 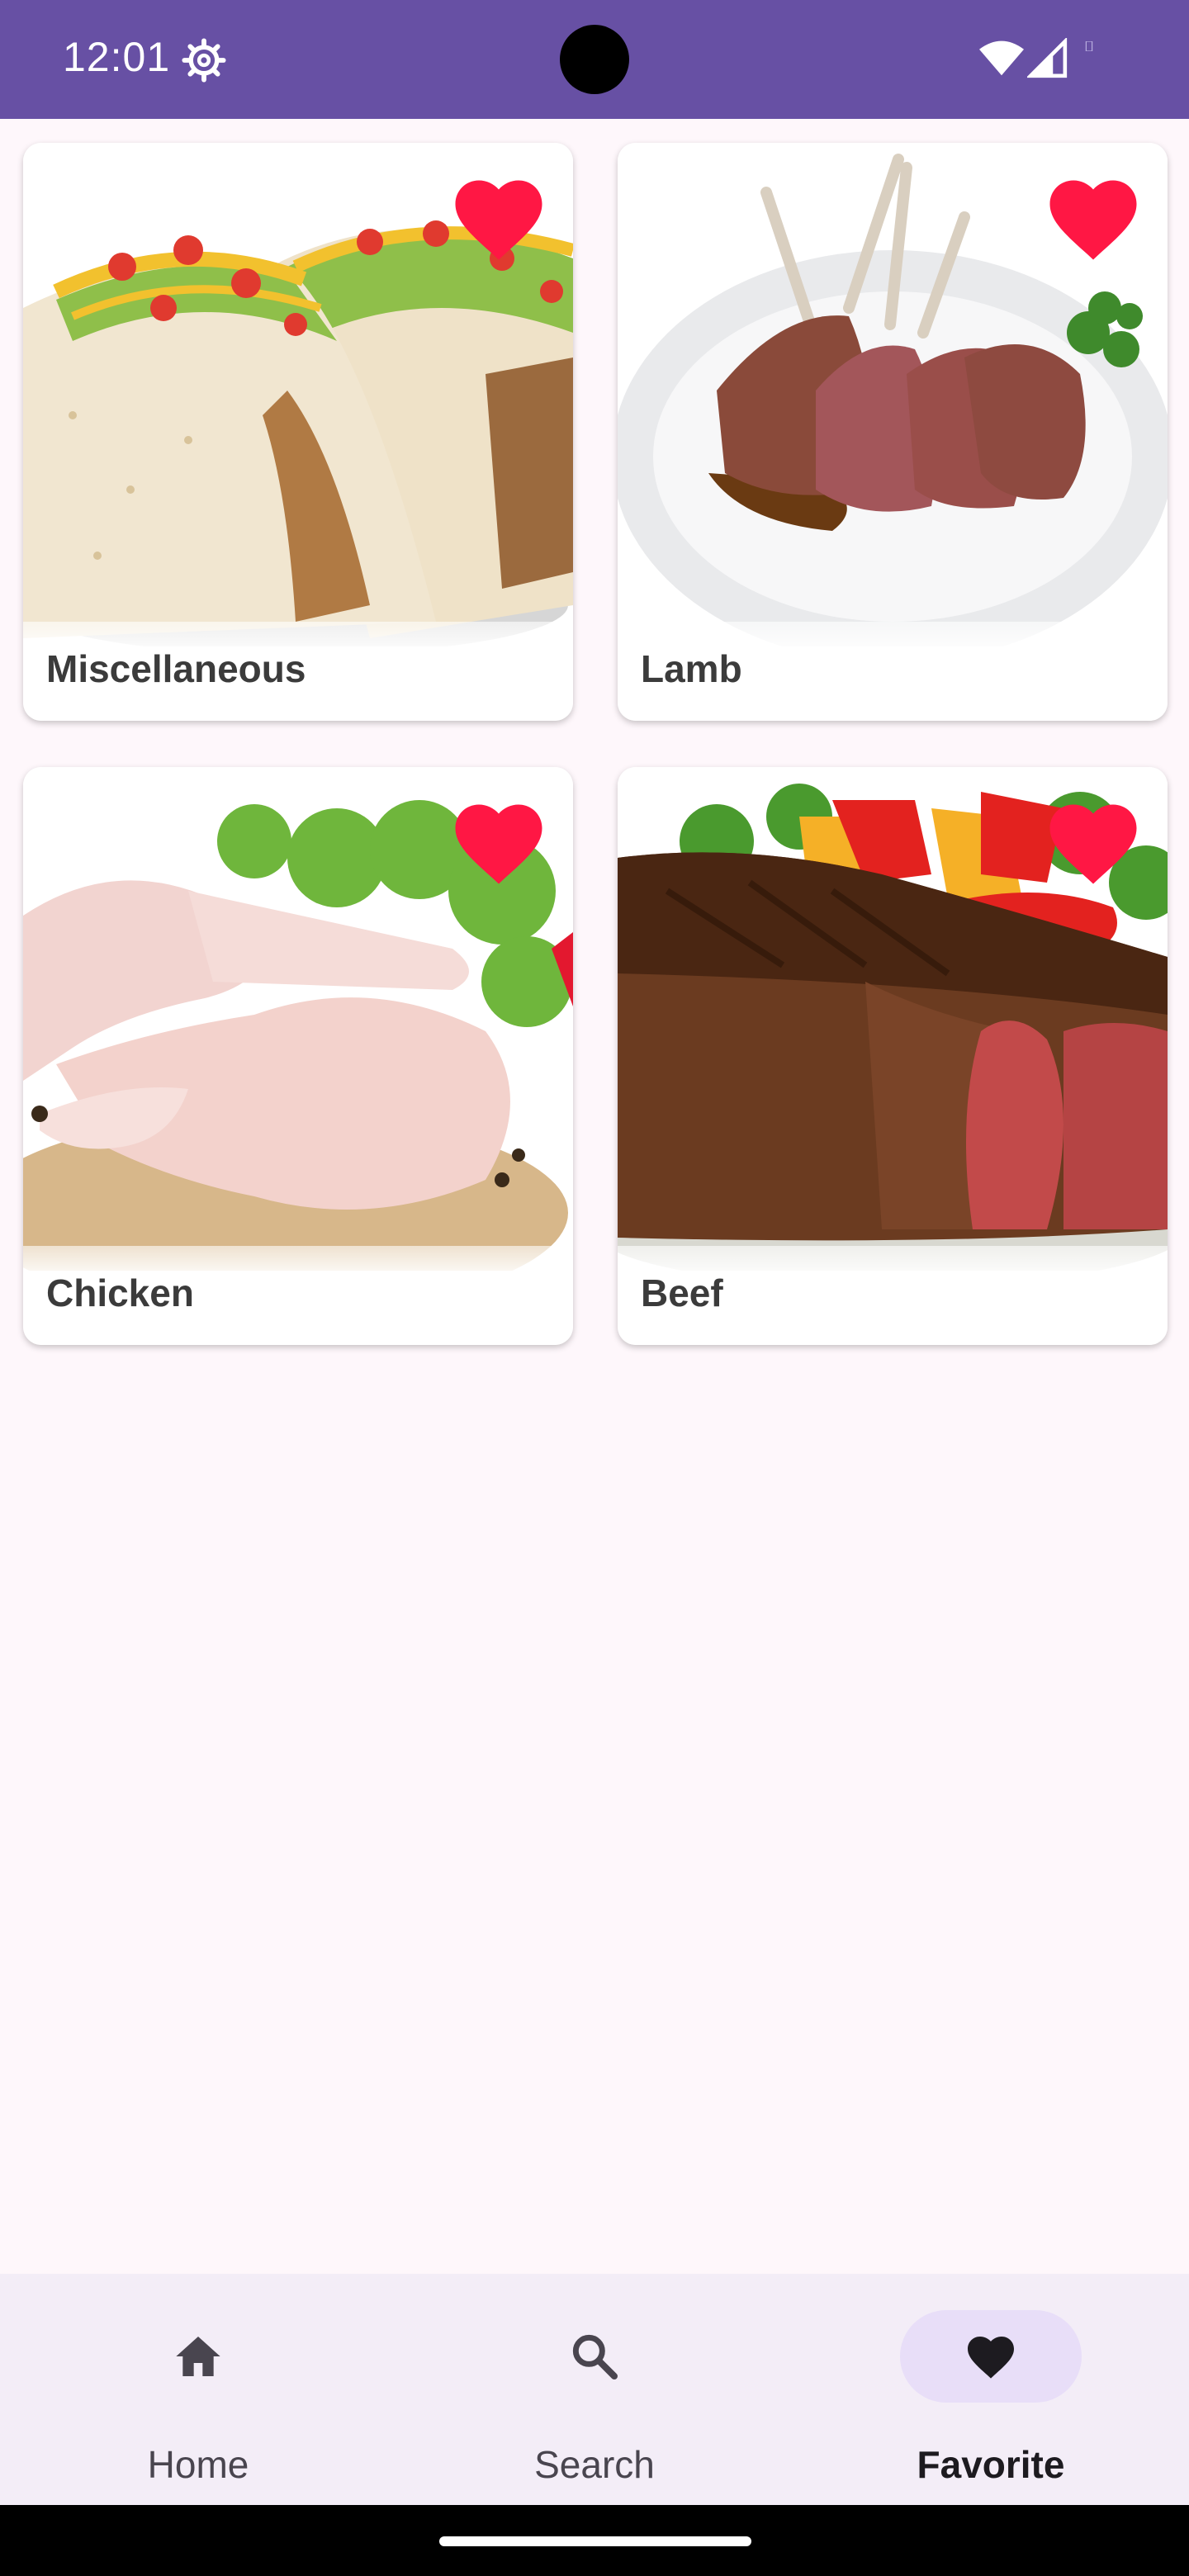 What do you see at coordinates (594, 2464) in the screenshot?
I see `nav-label-search: Search` at bounding box center [594, 2464].